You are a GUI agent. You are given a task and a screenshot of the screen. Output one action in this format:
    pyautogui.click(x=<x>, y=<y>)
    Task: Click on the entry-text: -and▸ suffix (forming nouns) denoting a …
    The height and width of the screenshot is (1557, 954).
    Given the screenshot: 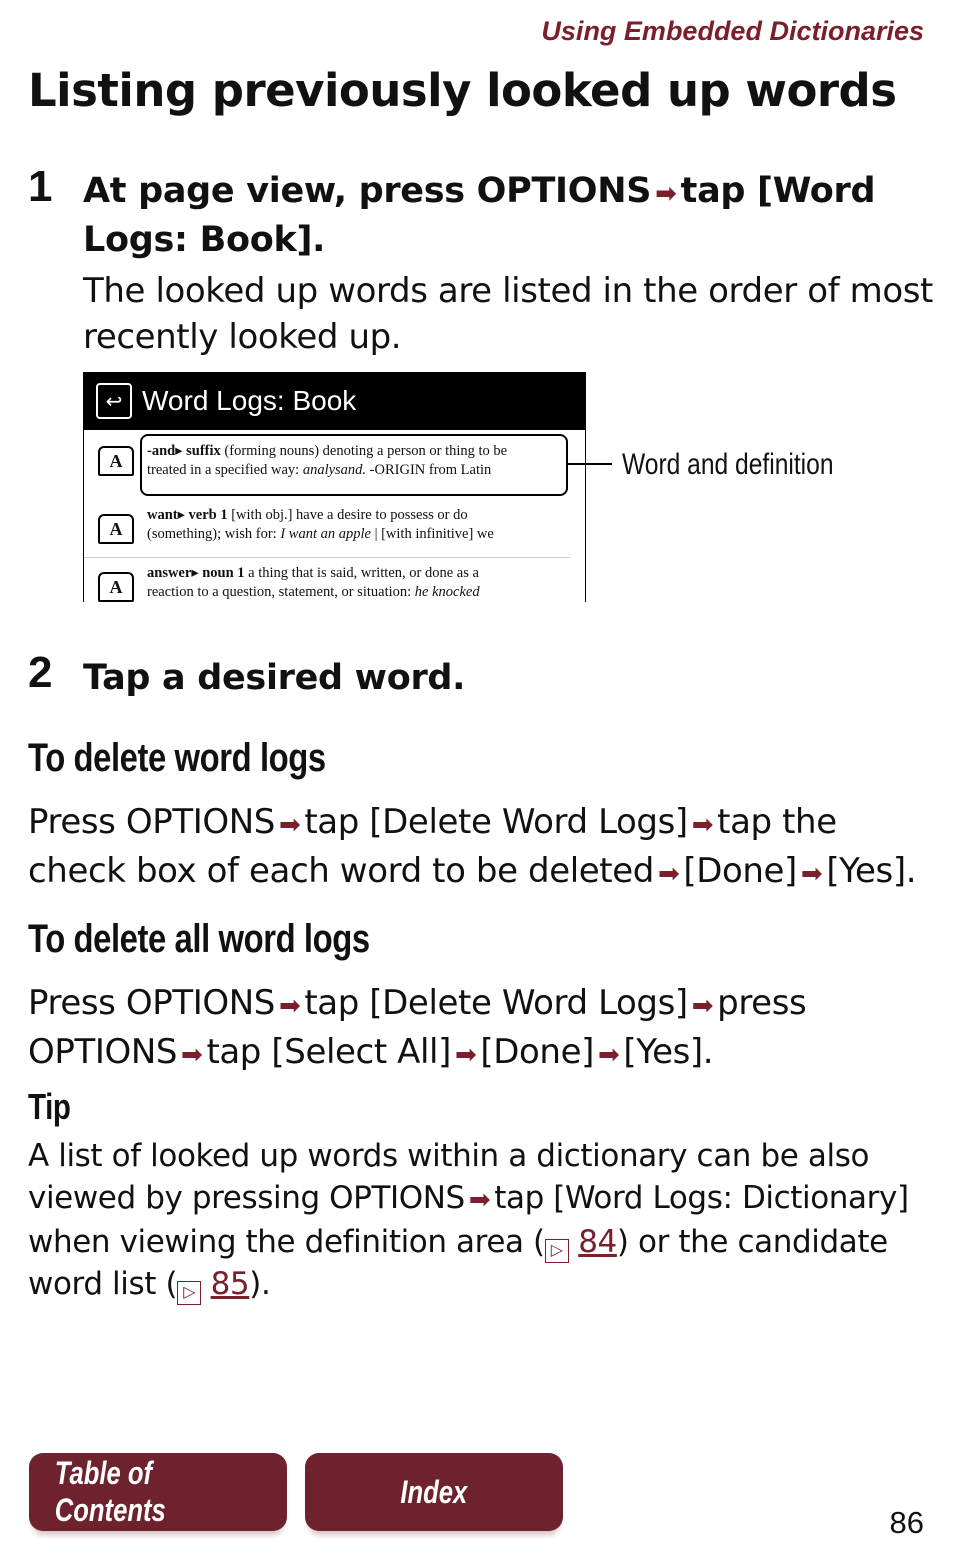 What is the action you would take?
    pyautogui.click(x=327, y=460)
    